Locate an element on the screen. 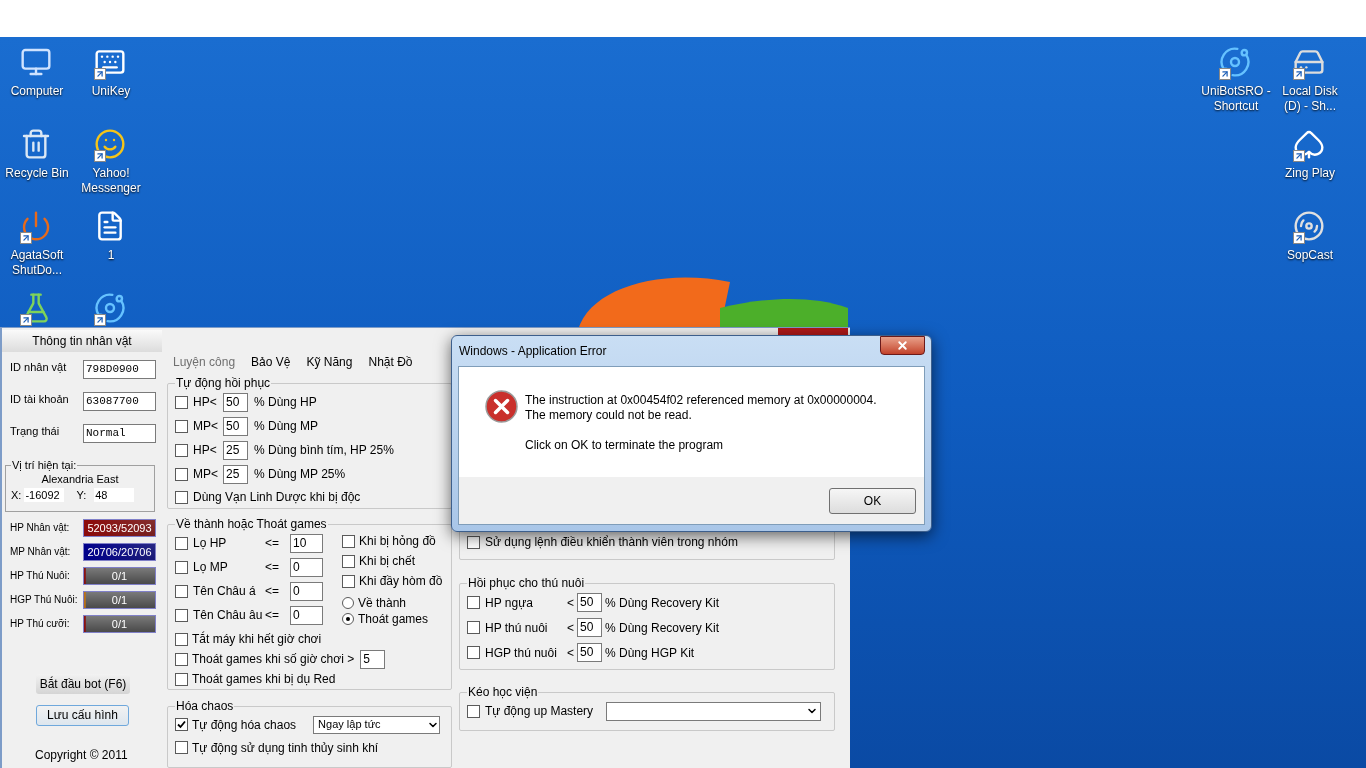  checkbox-label: Khi bị hỏng đồ is located at coordinates (397, 541).